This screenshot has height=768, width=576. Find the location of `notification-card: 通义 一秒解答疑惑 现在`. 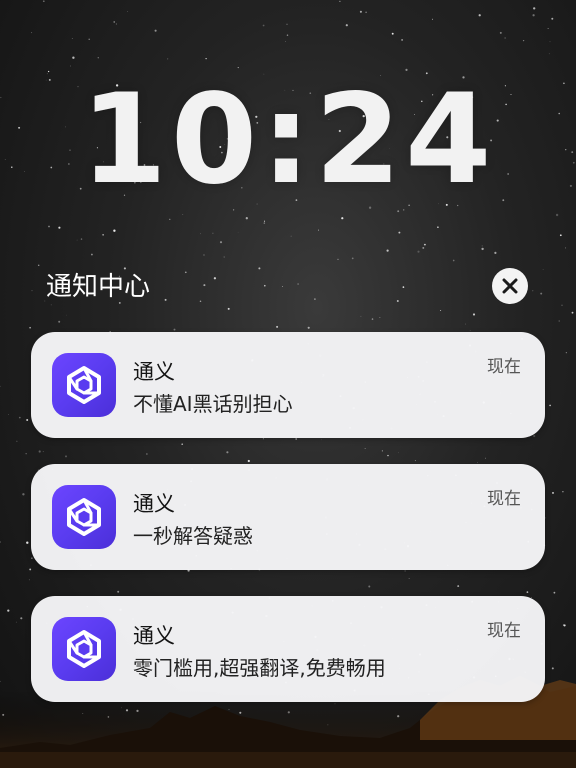

notification-card: 通义 一秒解答疑惑 现在 is located at coordinates (288, 517).